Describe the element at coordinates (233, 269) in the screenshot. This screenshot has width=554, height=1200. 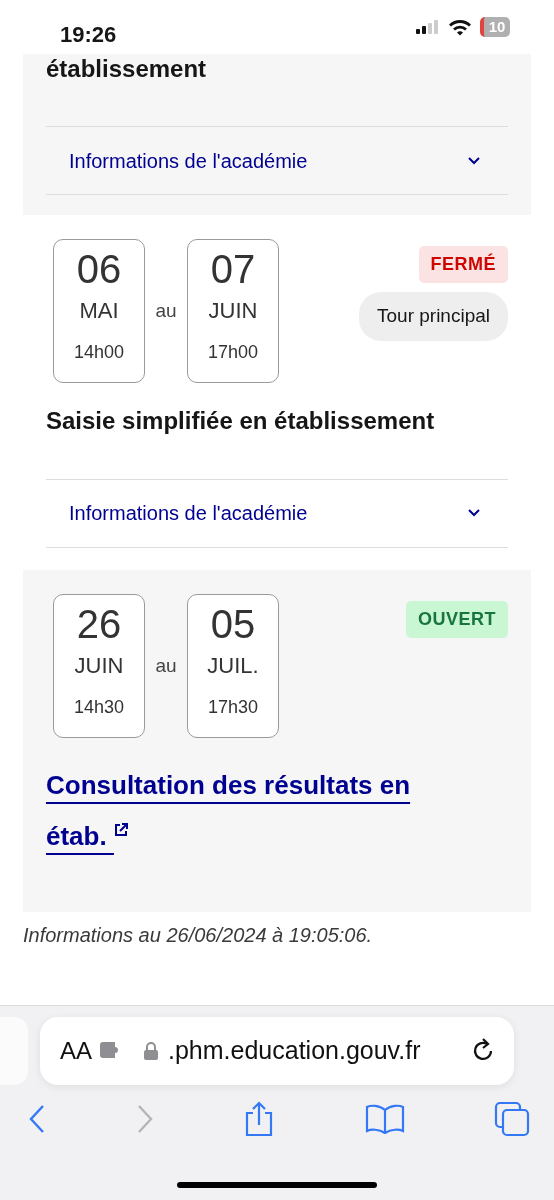
I see `date-day: 07` at that location.